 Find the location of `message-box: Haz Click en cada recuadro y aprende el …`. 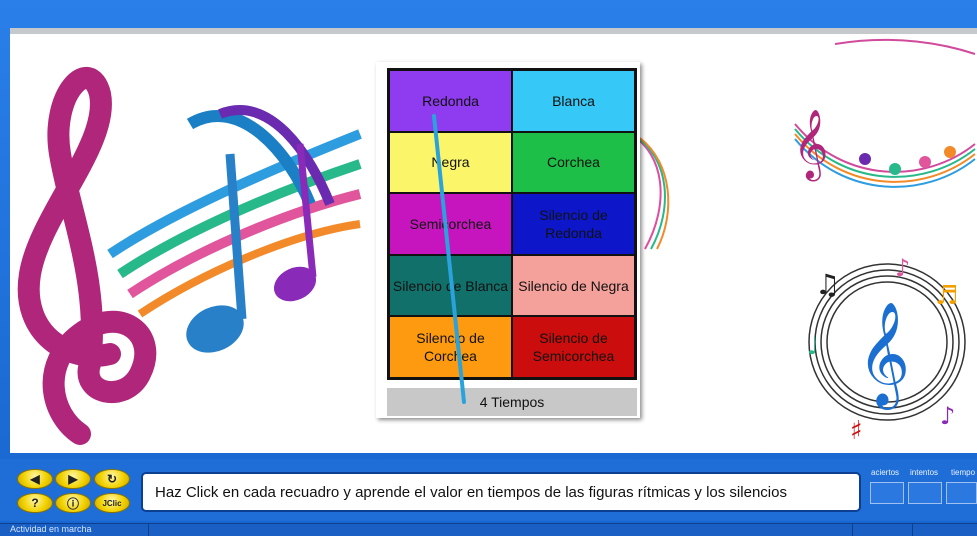

message-box: Haz Click en cada recuadro y aprende el … is located at coordinates (501, 492).